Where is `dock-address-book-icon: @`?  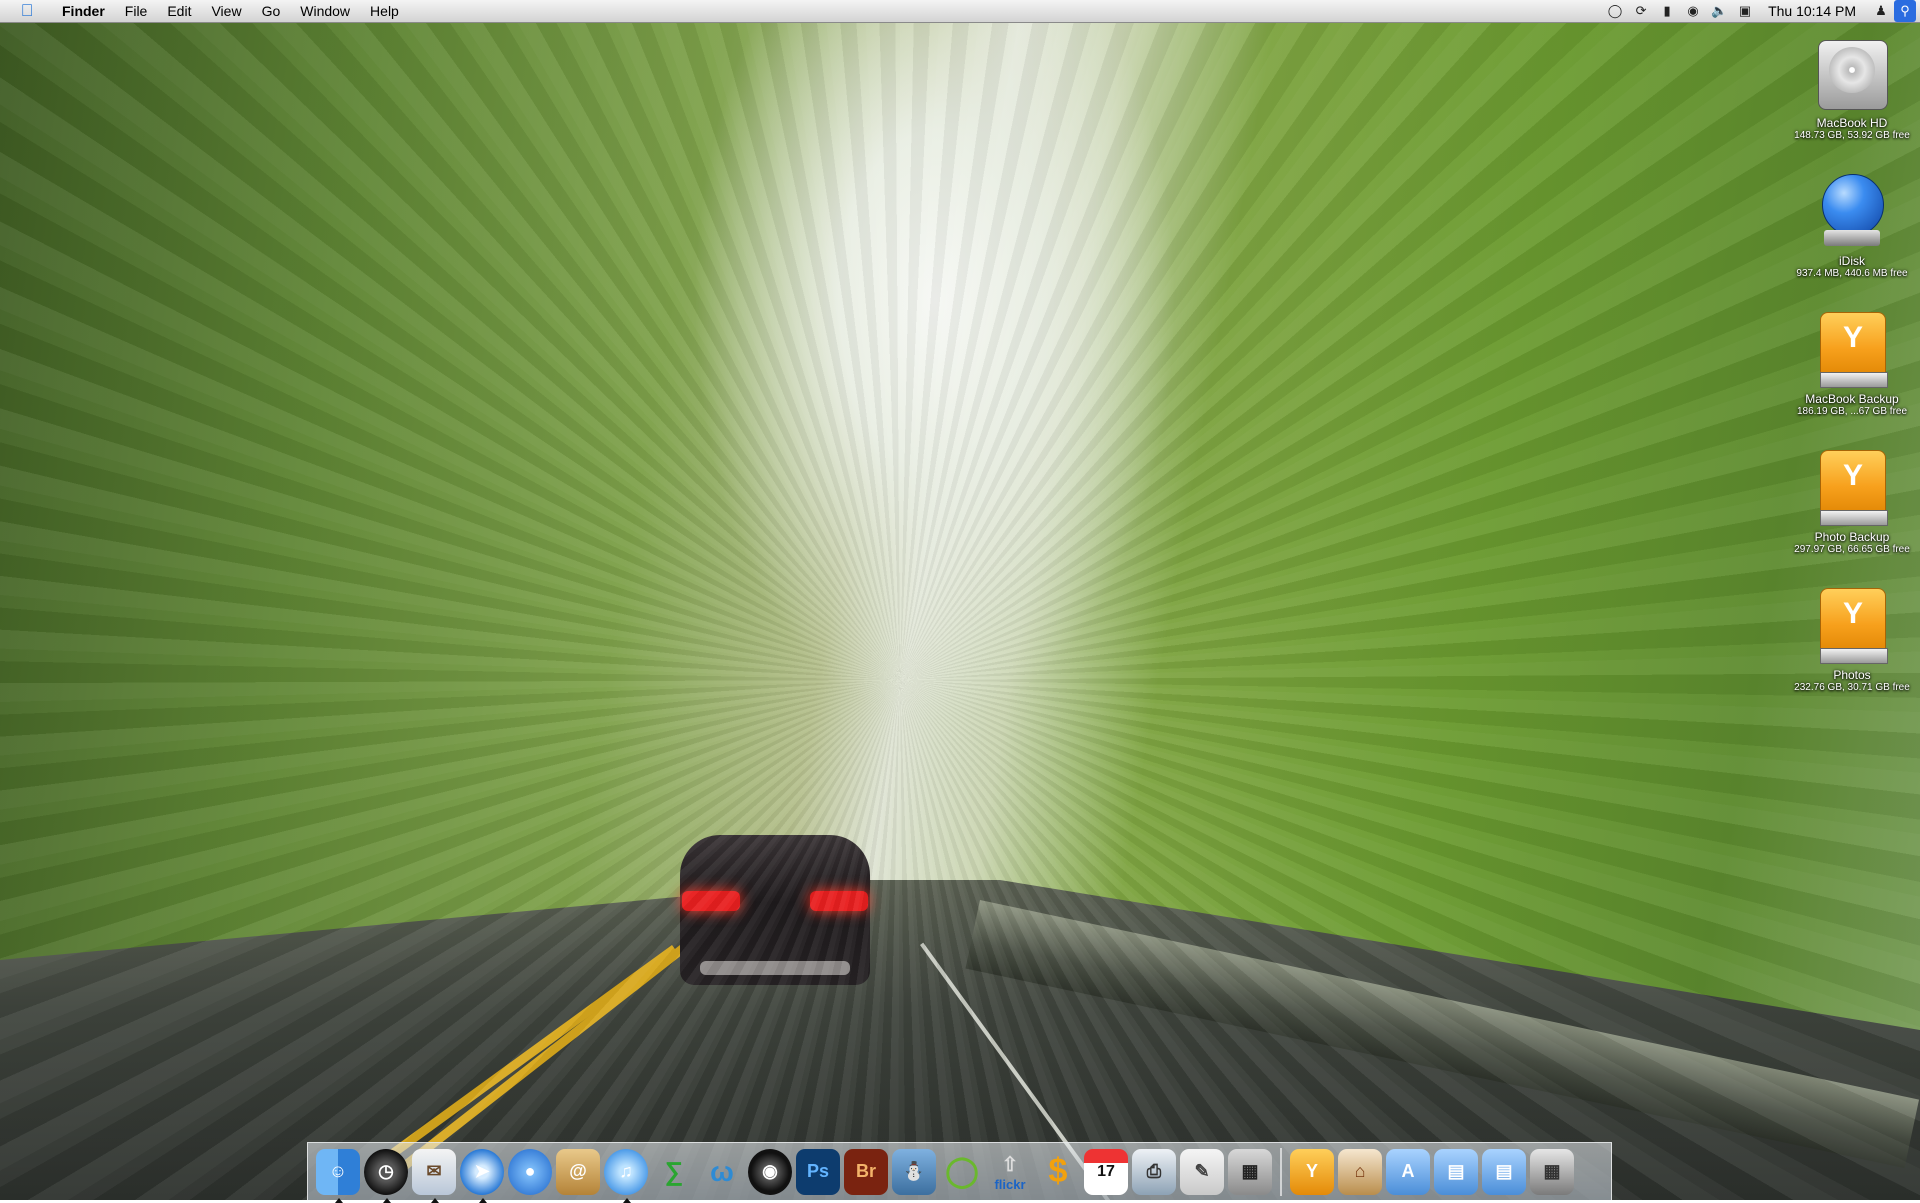
dock-address-book-icon: @ is located at coordinates (578, 1171).